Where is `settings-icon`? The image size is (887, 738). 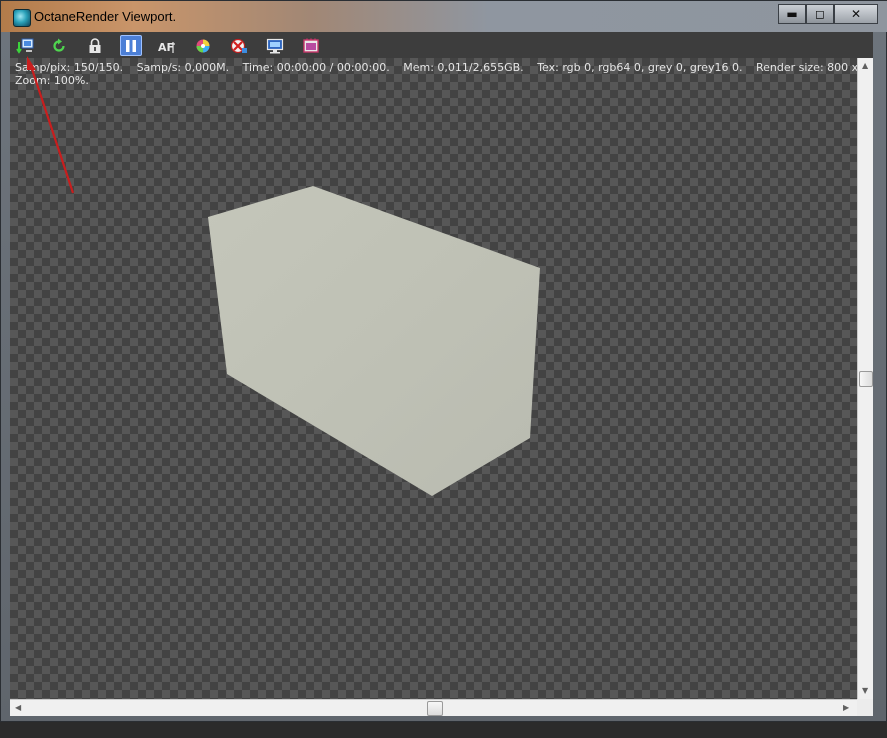
settings-icon is located at coordinates (311, 45).